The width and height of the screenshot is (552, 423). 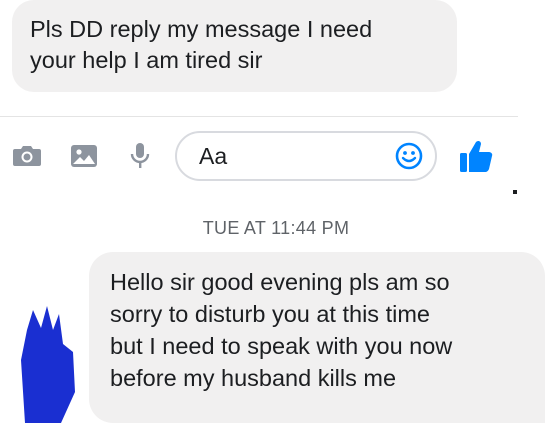 I want to click on thumbs-up-icon, so click(x=476, y=156).